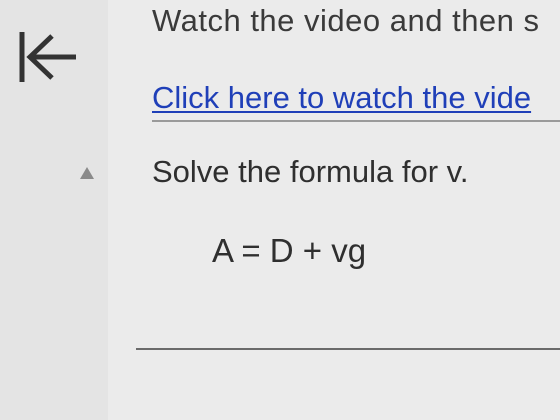  I want to click on answer-divider, so click(348, 349).